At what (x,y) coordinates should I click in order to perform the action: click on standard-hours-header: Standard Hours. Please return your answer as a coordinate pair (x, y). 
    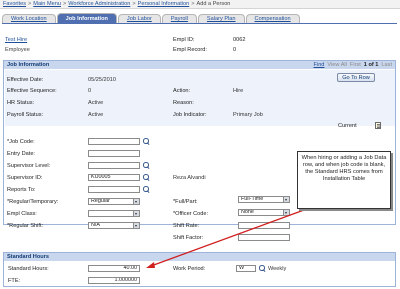
    Looking at the image, I should click on (199, 257).